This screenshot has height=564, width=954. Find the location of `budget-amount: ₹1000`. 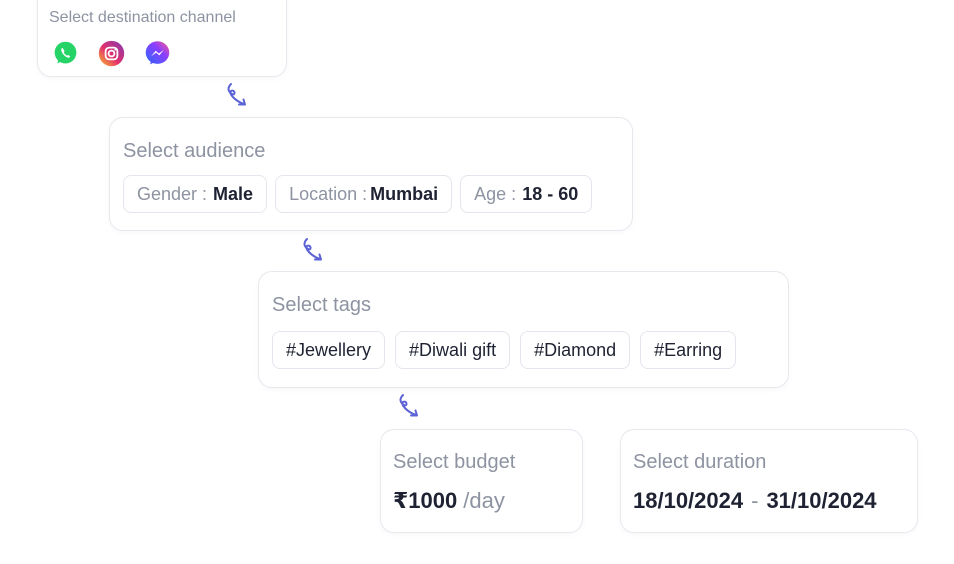

budget-amount: ₹1000 is located at coordinates (425, 500).